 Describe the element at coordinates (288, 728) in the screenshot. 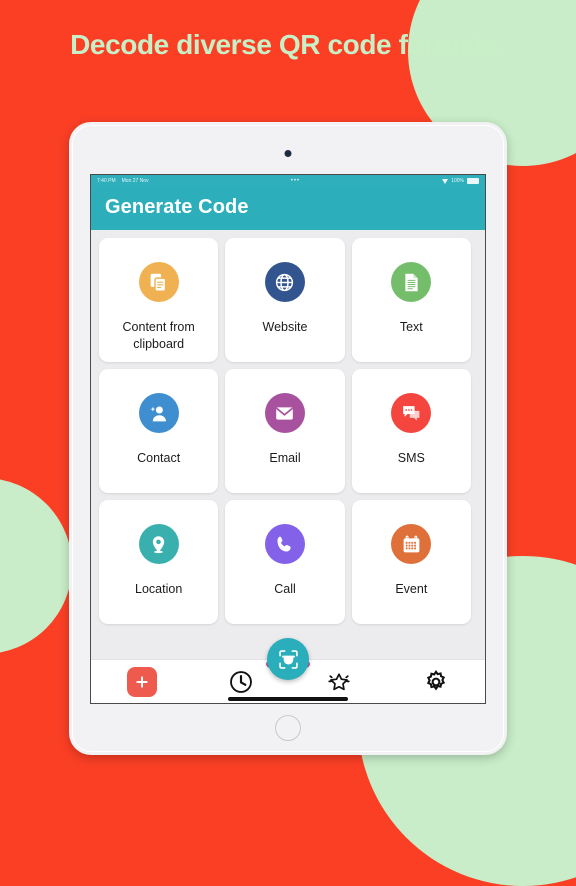

I see `home-button` at that location.